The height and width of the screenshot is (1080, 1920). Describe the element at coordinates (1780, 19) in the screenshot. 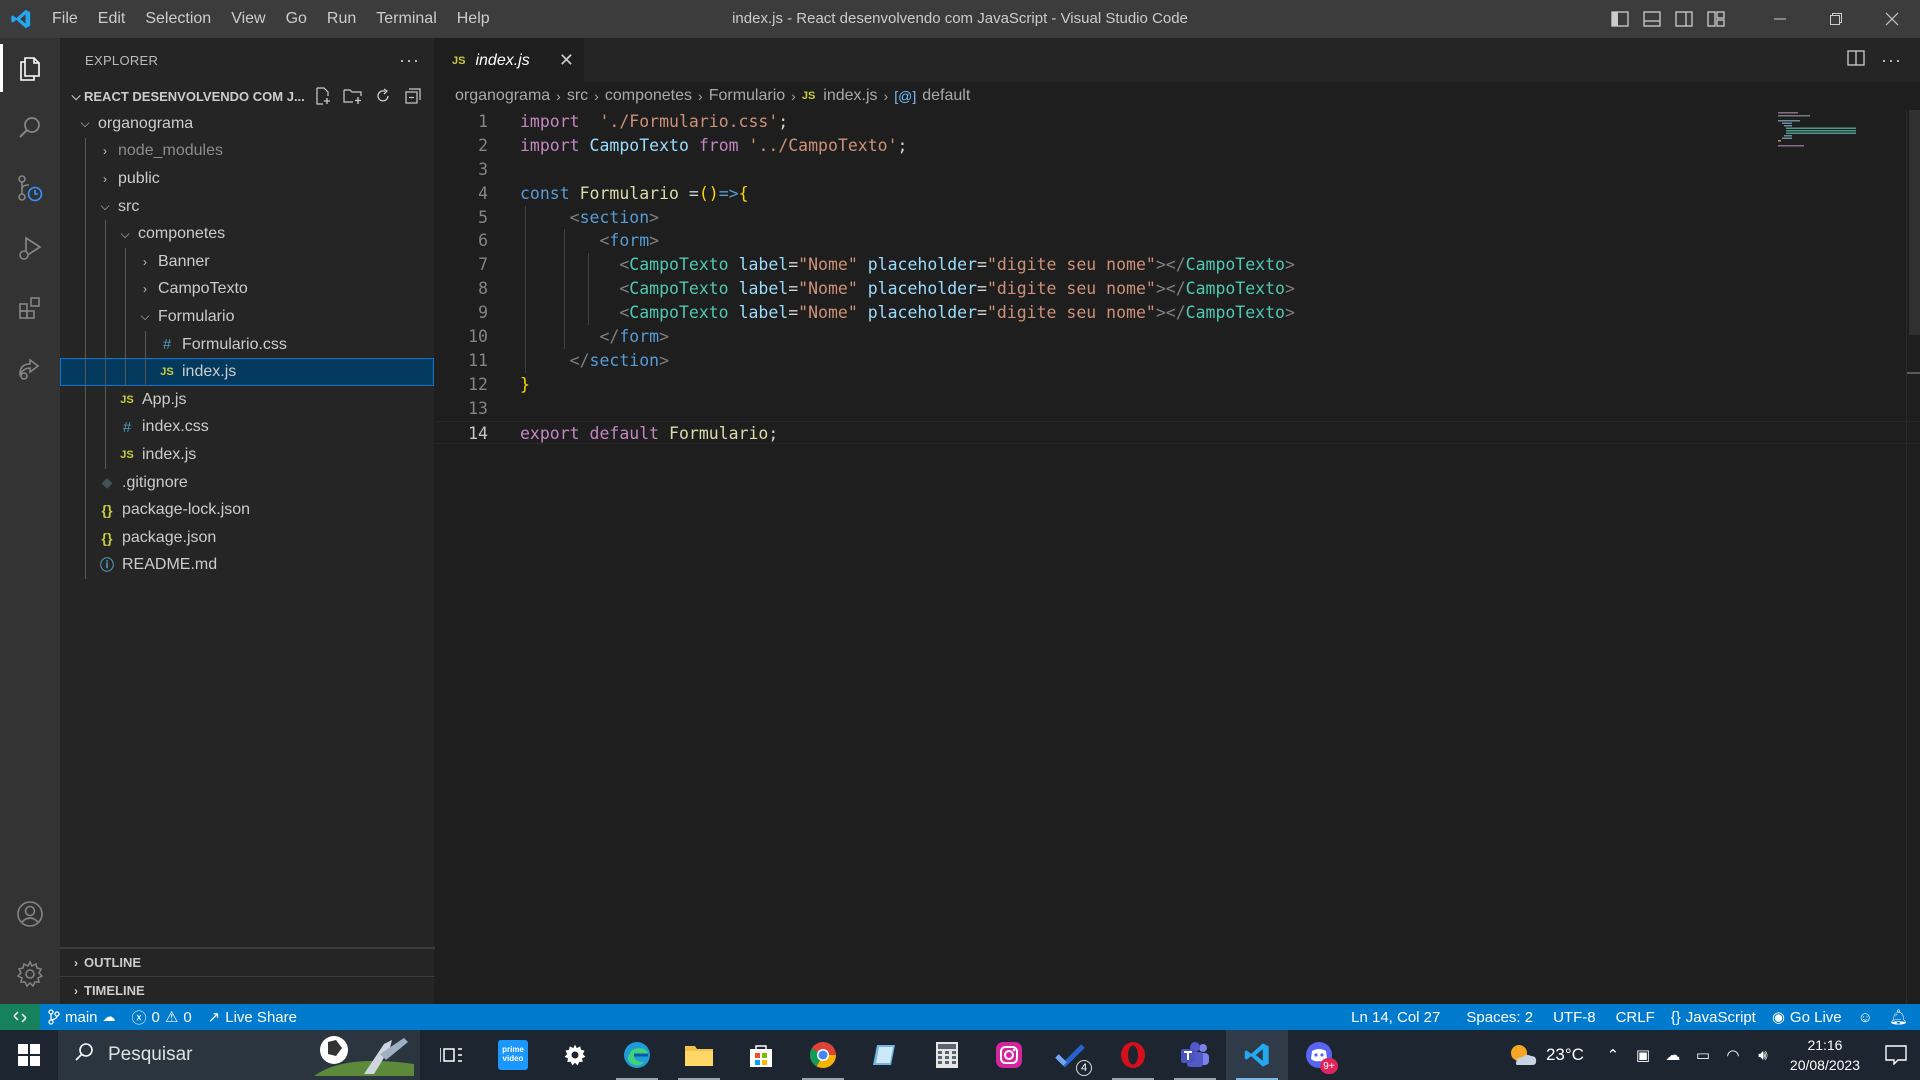

I see `minimize-icon` at that location.